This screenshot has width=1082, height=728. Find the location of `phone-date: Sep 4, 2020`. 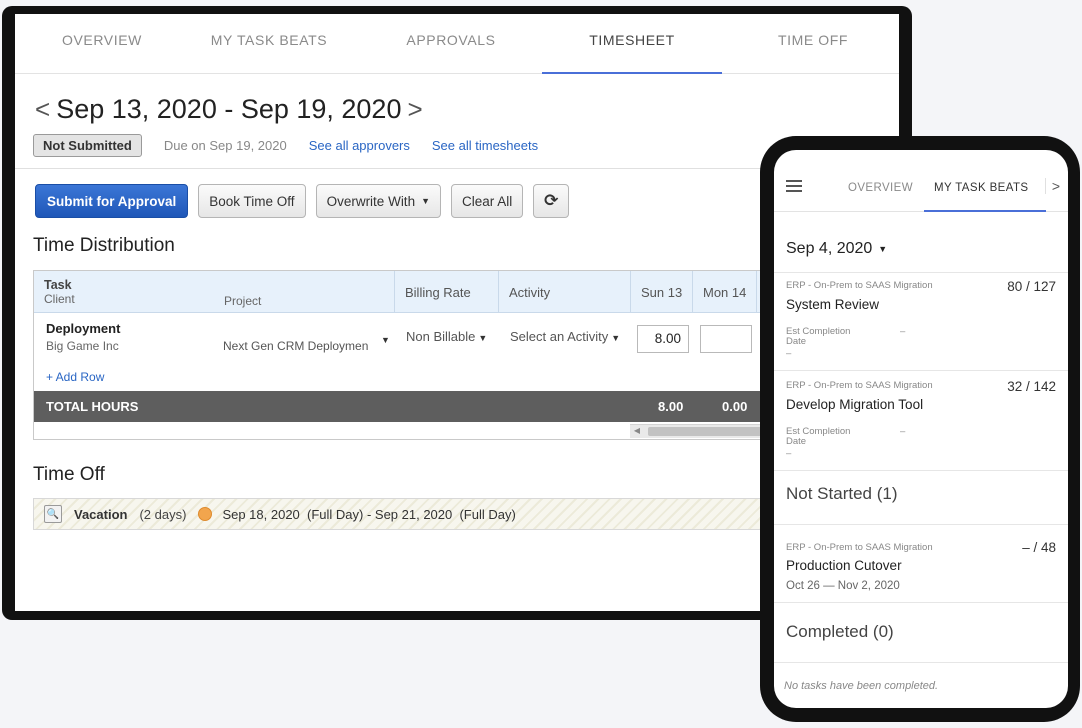

phone-date: Sep 4, 2020 is located at coordinates (829, 248).